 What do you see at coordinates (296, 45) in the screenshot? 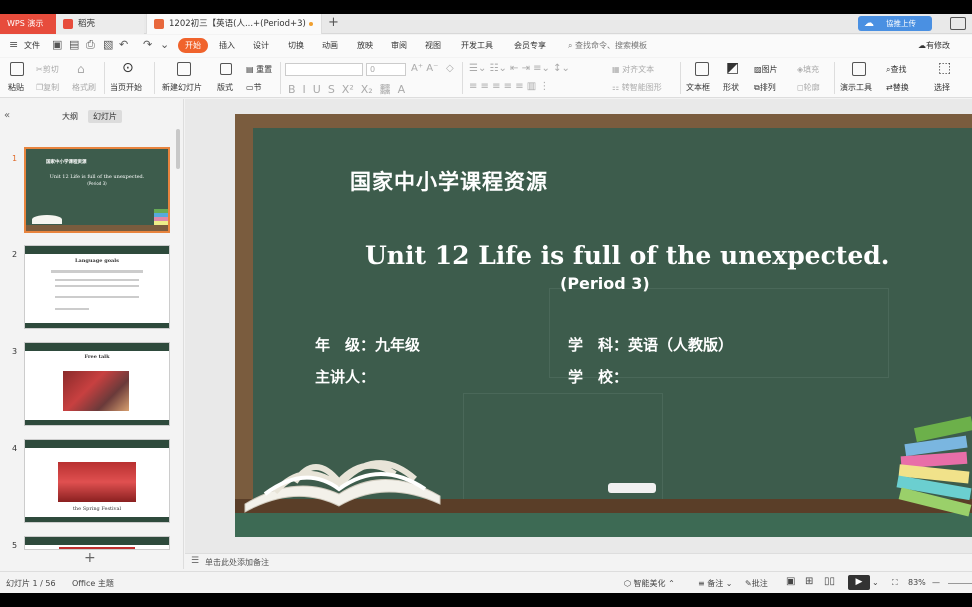
I see `menu-transition: 切换` at bounding box center [296, 45].